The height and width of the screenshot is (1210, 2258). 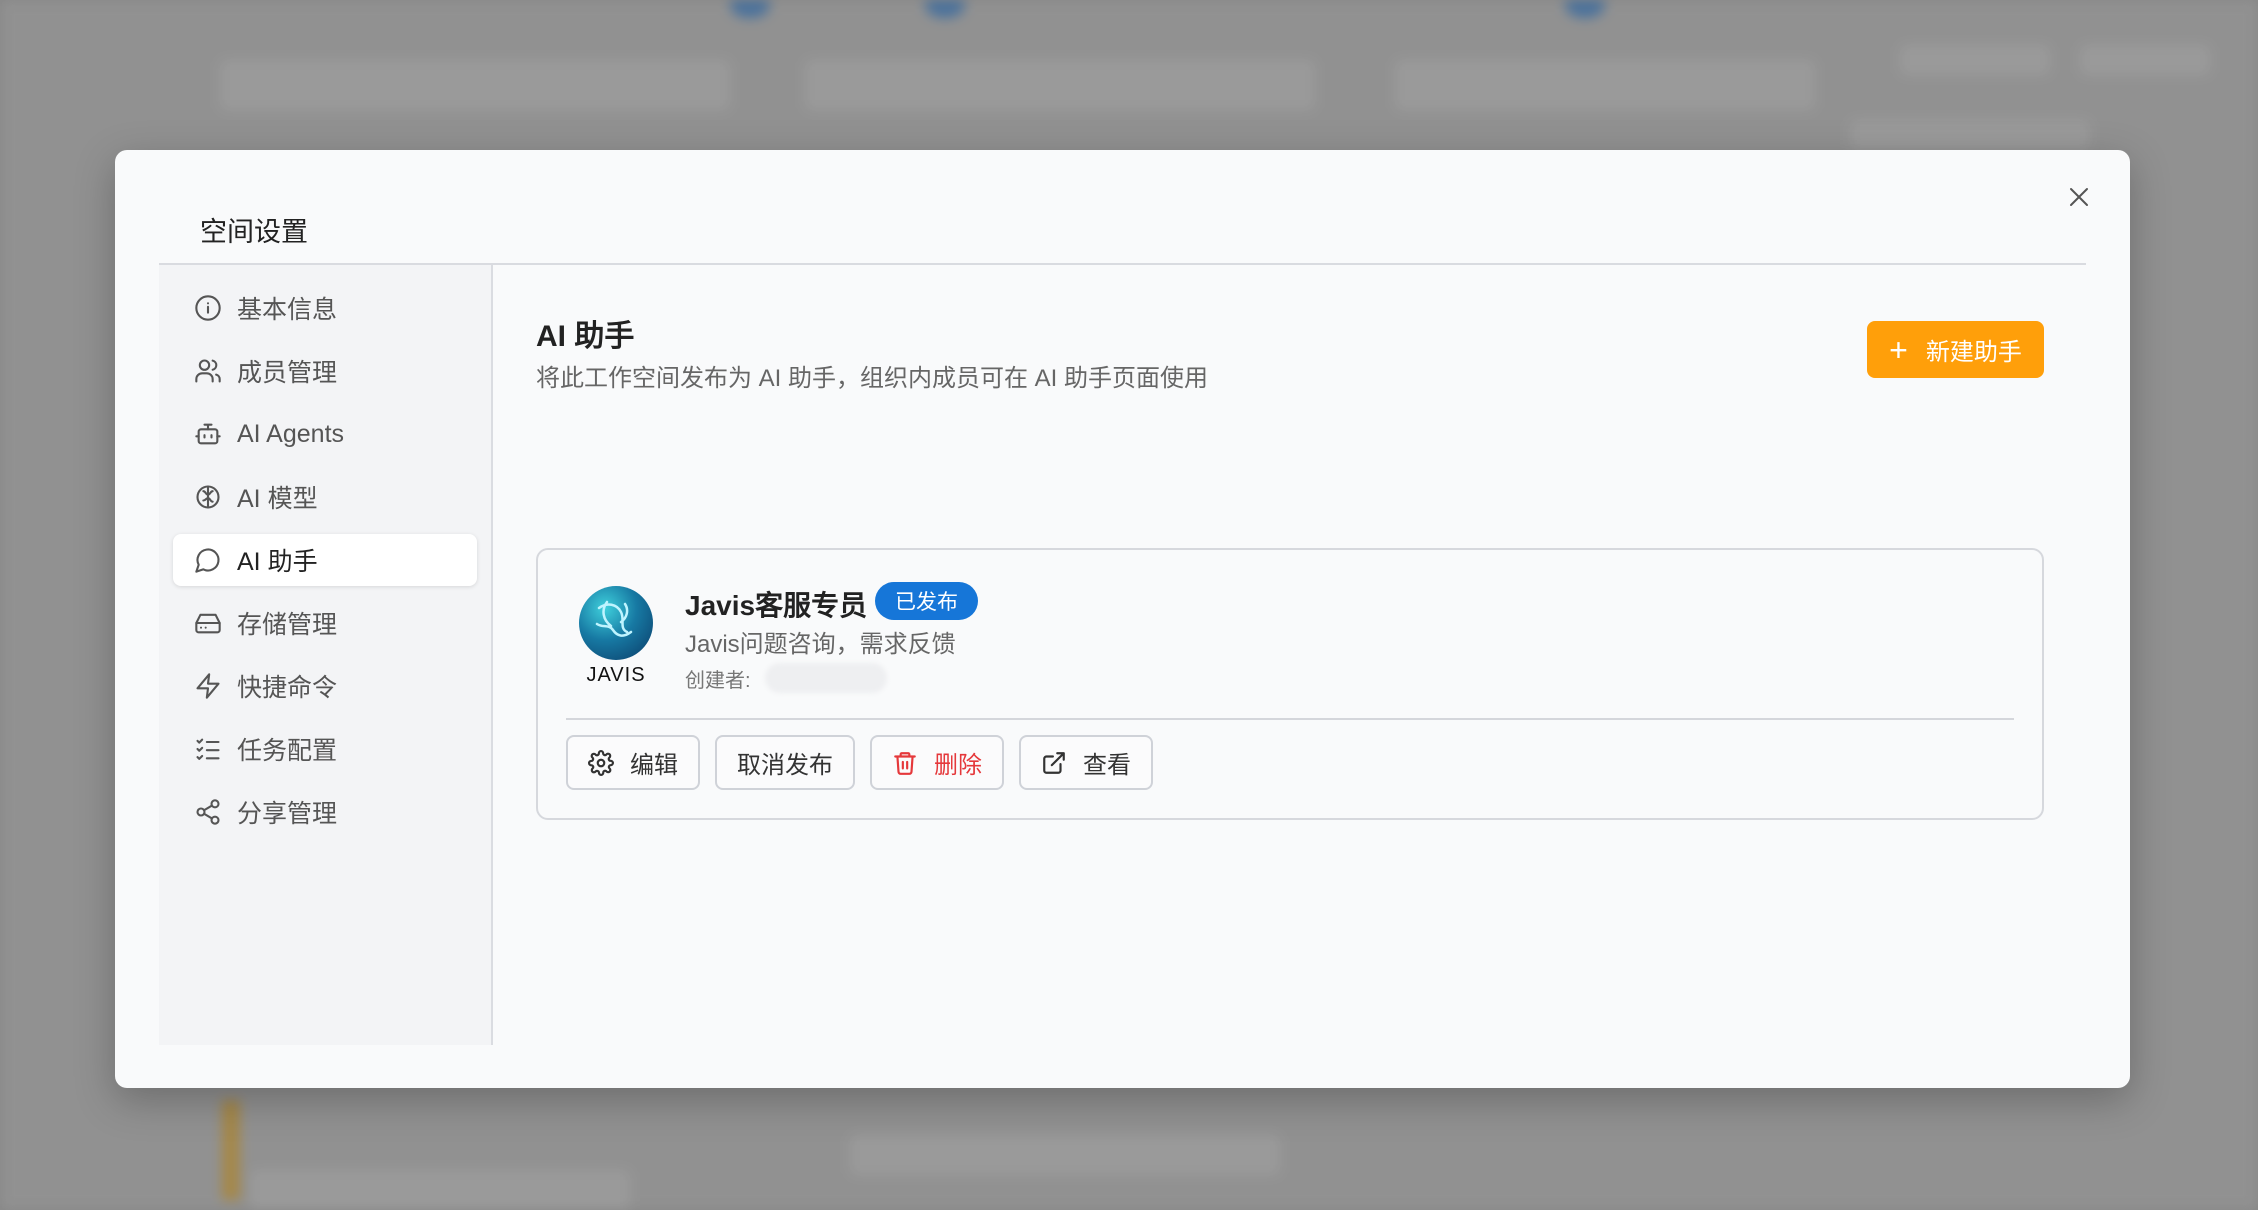 I want to click on modal-title: 空间设置, so click(x=254, y=232).